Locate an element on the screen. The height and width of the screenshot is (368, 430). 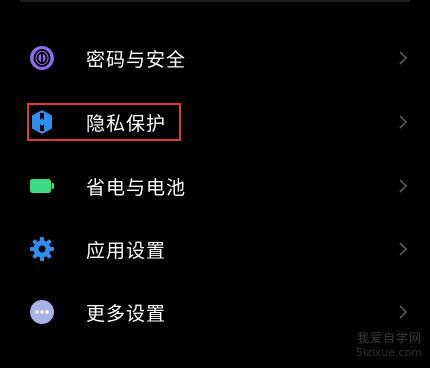
fingerprint-icon is located at coordinates (42, 58).